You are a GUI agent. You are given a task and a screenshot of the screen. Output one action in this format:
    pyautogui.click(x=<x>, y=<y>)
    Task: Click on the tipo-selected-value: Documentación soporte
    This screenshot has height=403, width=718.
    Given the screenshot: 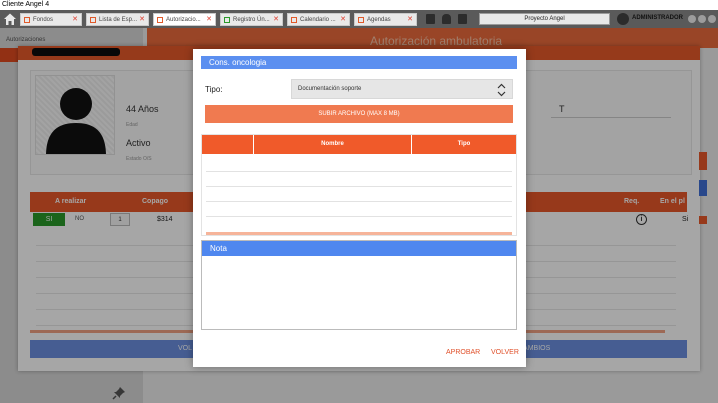 What is the action you would take?
    pyautogui.click(x=330, y=89)
    